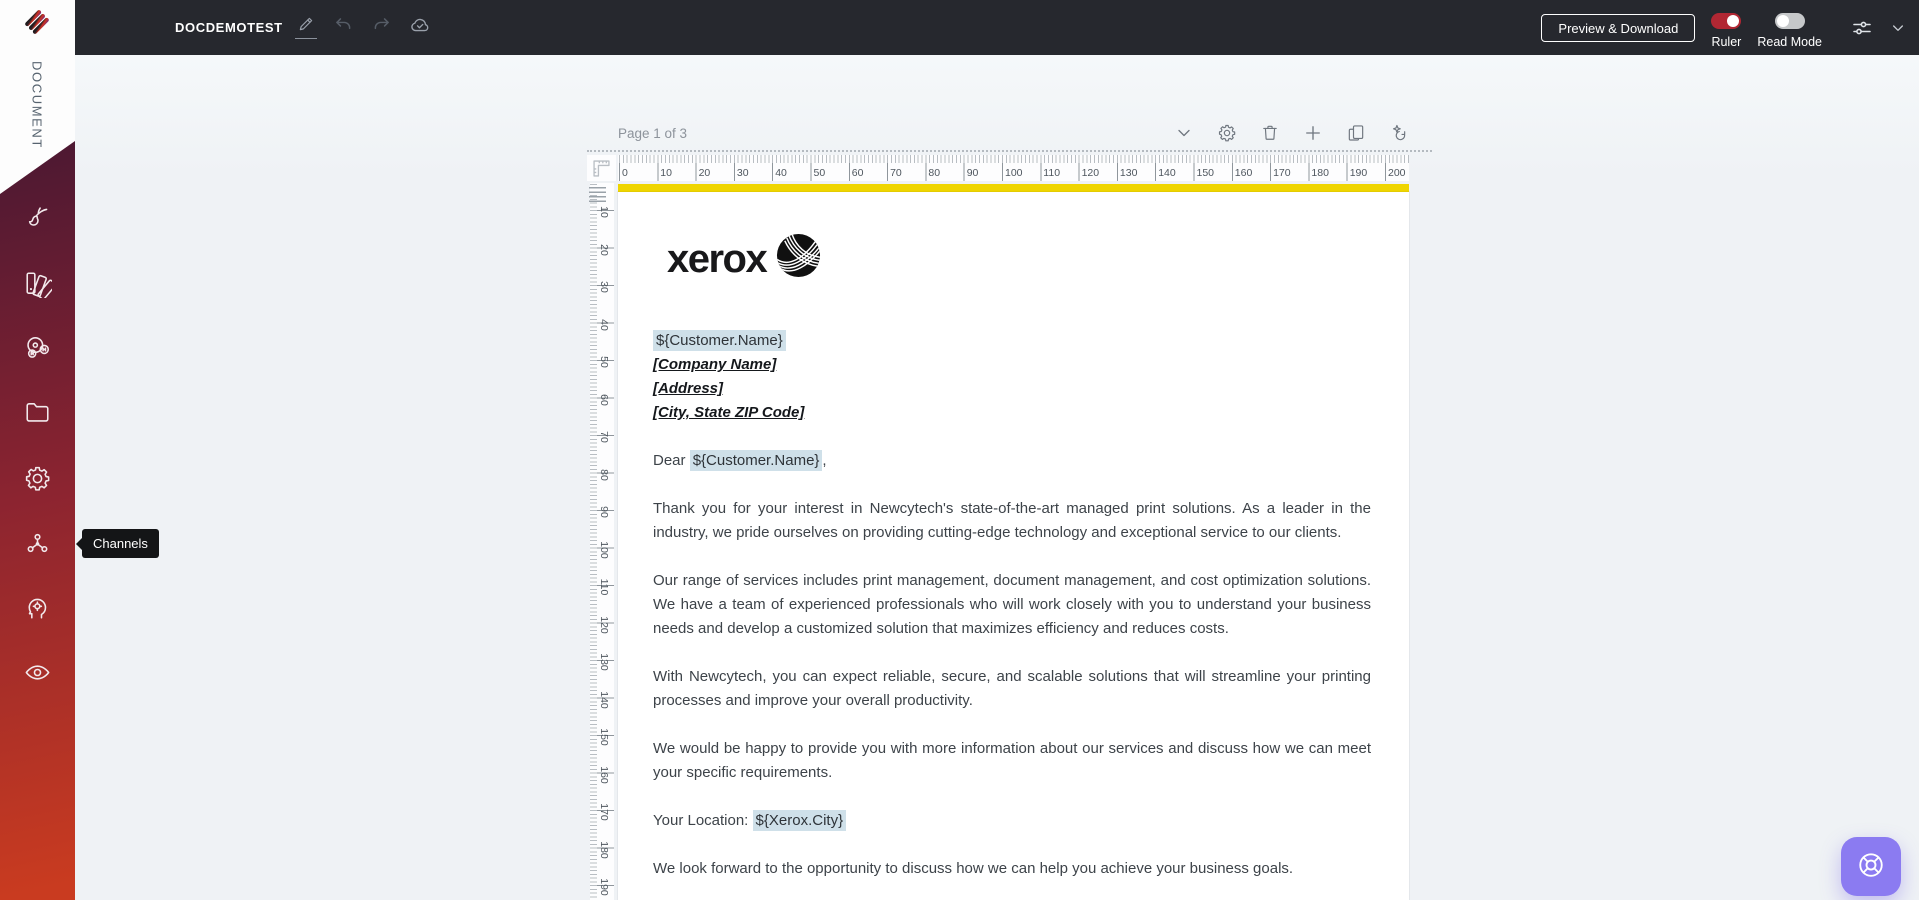 The image size is (1919, 900). I want to click on copy-icon, so click(1356, 135).